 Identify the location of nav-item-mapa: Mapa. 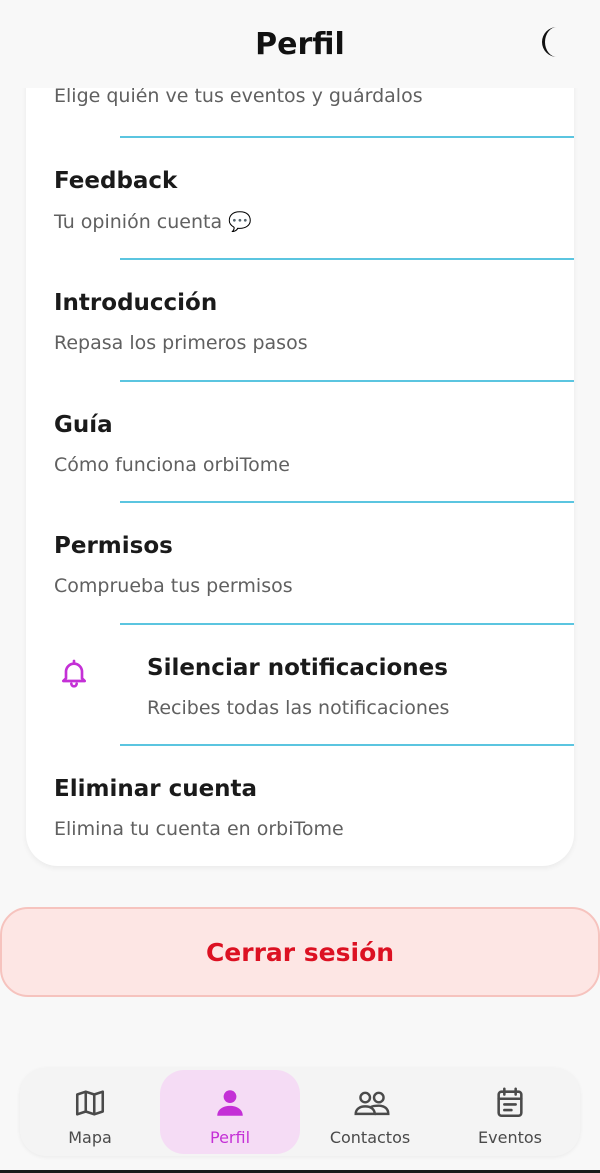
(90, 1112).